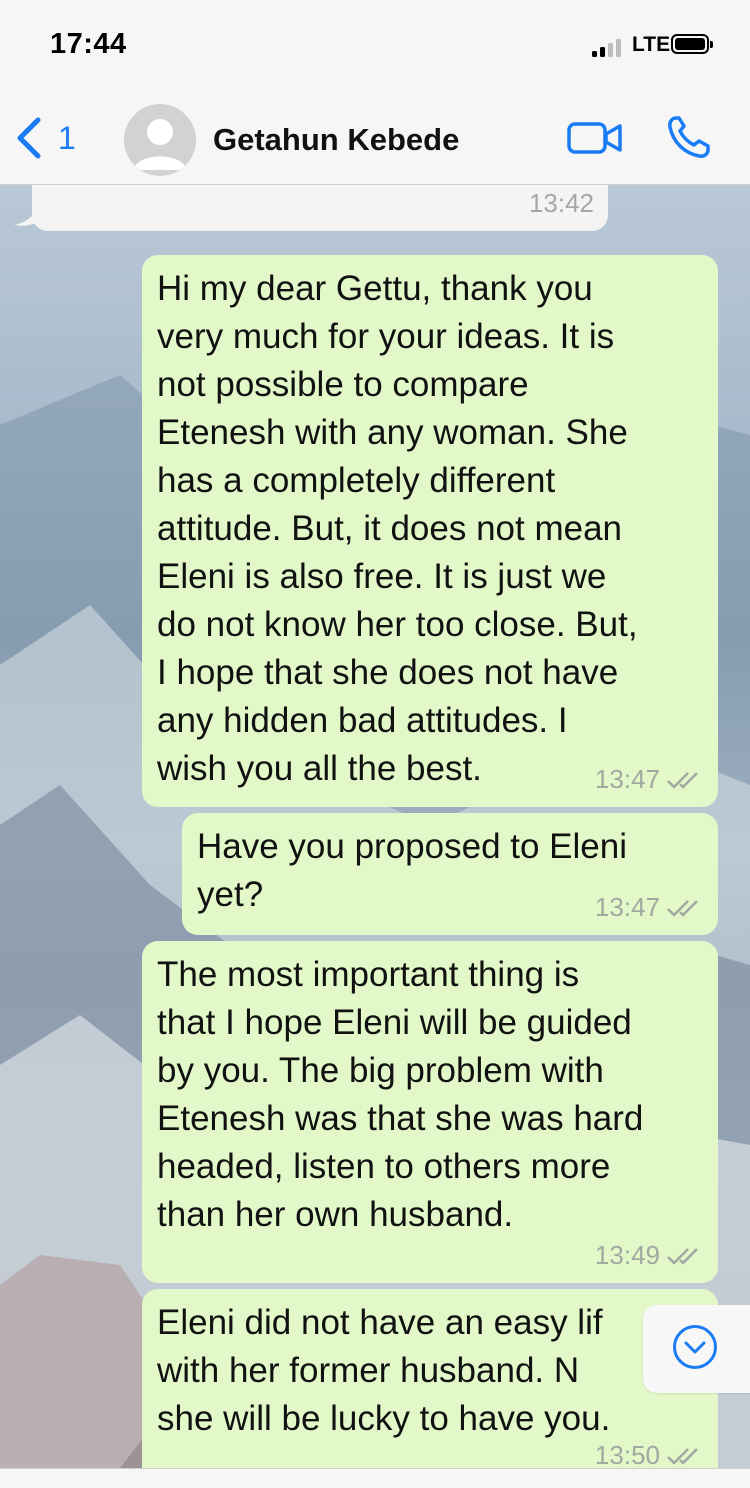  I want to click on message-time: 13:49, so click(627, 1255).